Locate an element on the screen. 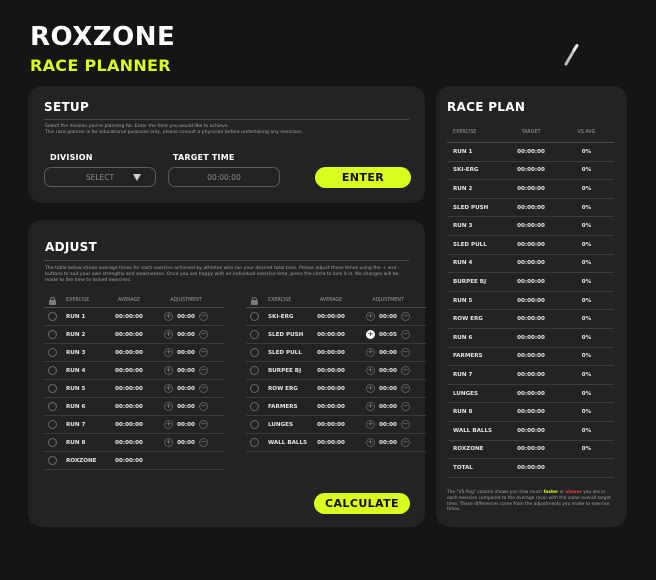 The image size is (656, 580). header-vs-avg: VS AVG is located at coordinates (586, 132).